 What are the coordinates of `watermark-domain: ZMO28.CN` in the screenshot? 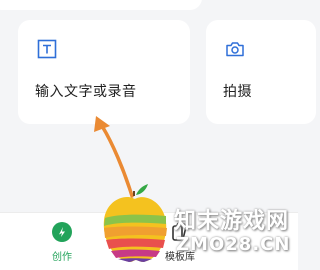 It's located at (233, 244).